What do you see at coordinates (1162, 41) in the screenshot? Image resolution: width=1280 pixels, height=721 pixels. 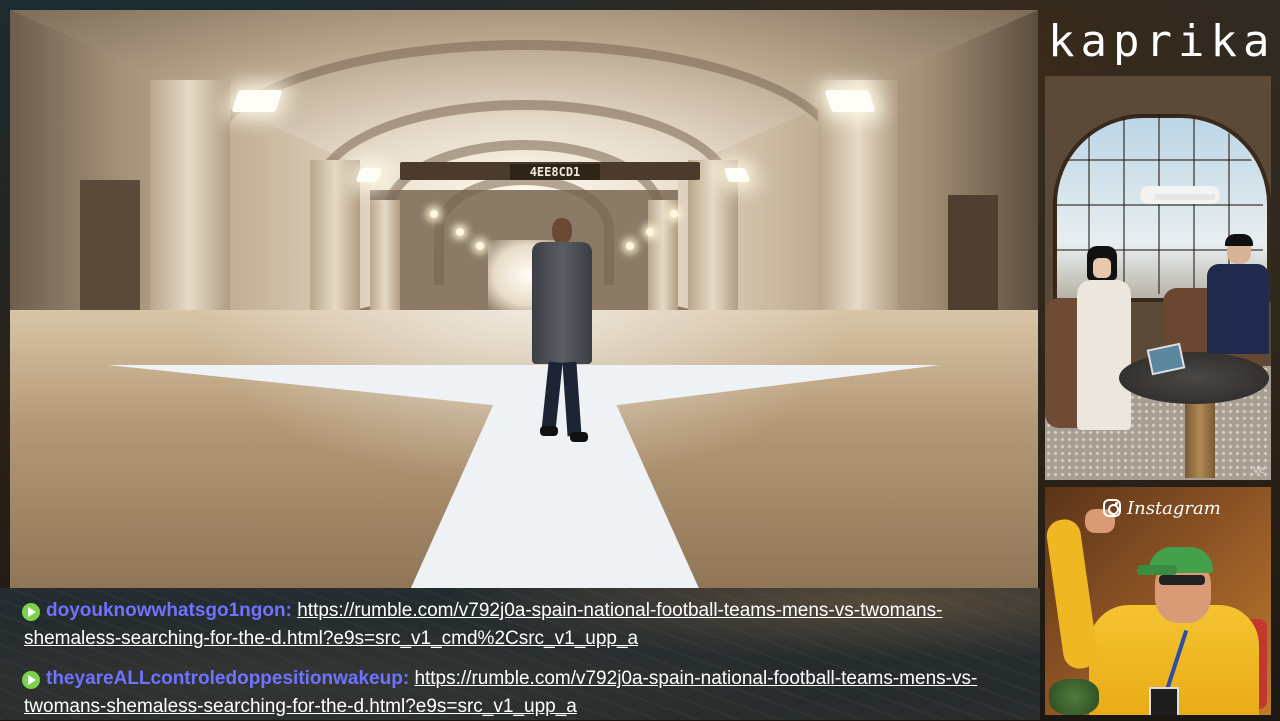 I see `brand-logo-text: kaprika` at bounding box center [1162, 41].